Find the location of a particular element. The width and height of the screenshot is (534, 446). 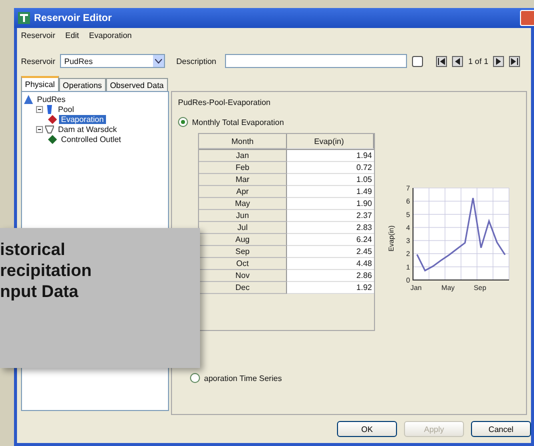

table-cell: 2.45 is located at coordinates (330, 252).